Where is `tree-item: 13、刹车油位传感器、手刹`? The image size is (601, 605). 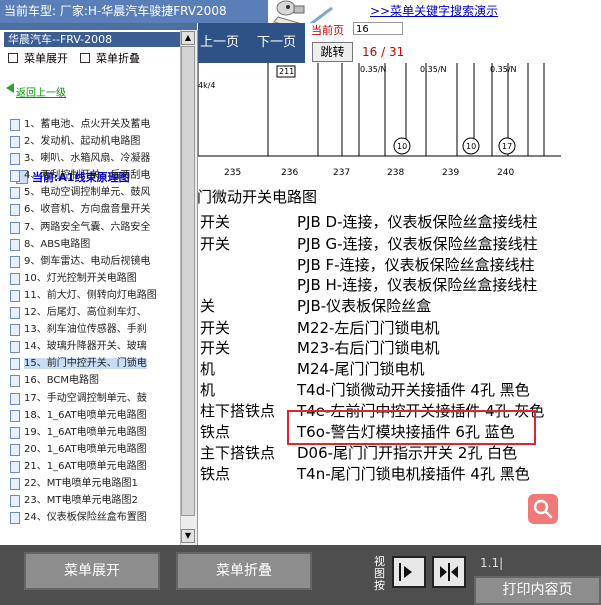
tree-item: 13、刹车油位传感器、手刹 is located at coordinates (92, 329).